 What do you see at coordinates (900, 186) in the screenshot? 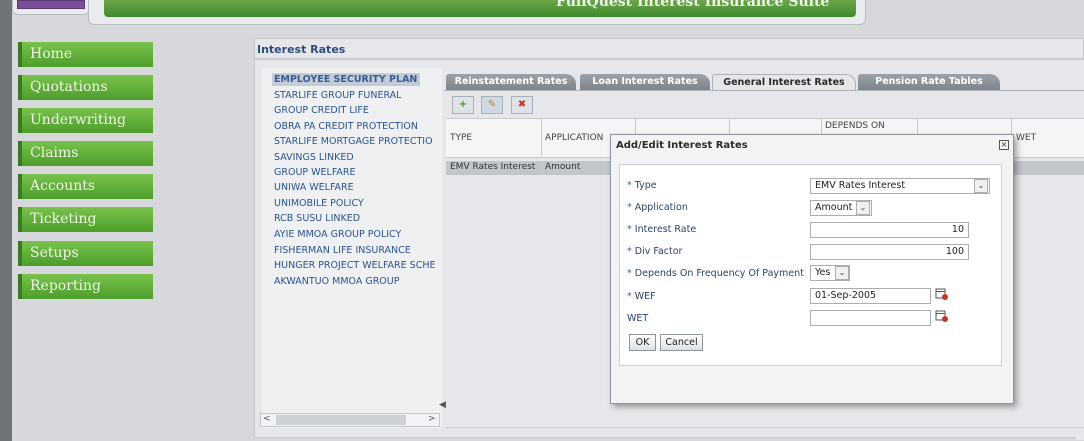
I see `type-select: EMV Rates Interest` at bounding box center [900, 186].